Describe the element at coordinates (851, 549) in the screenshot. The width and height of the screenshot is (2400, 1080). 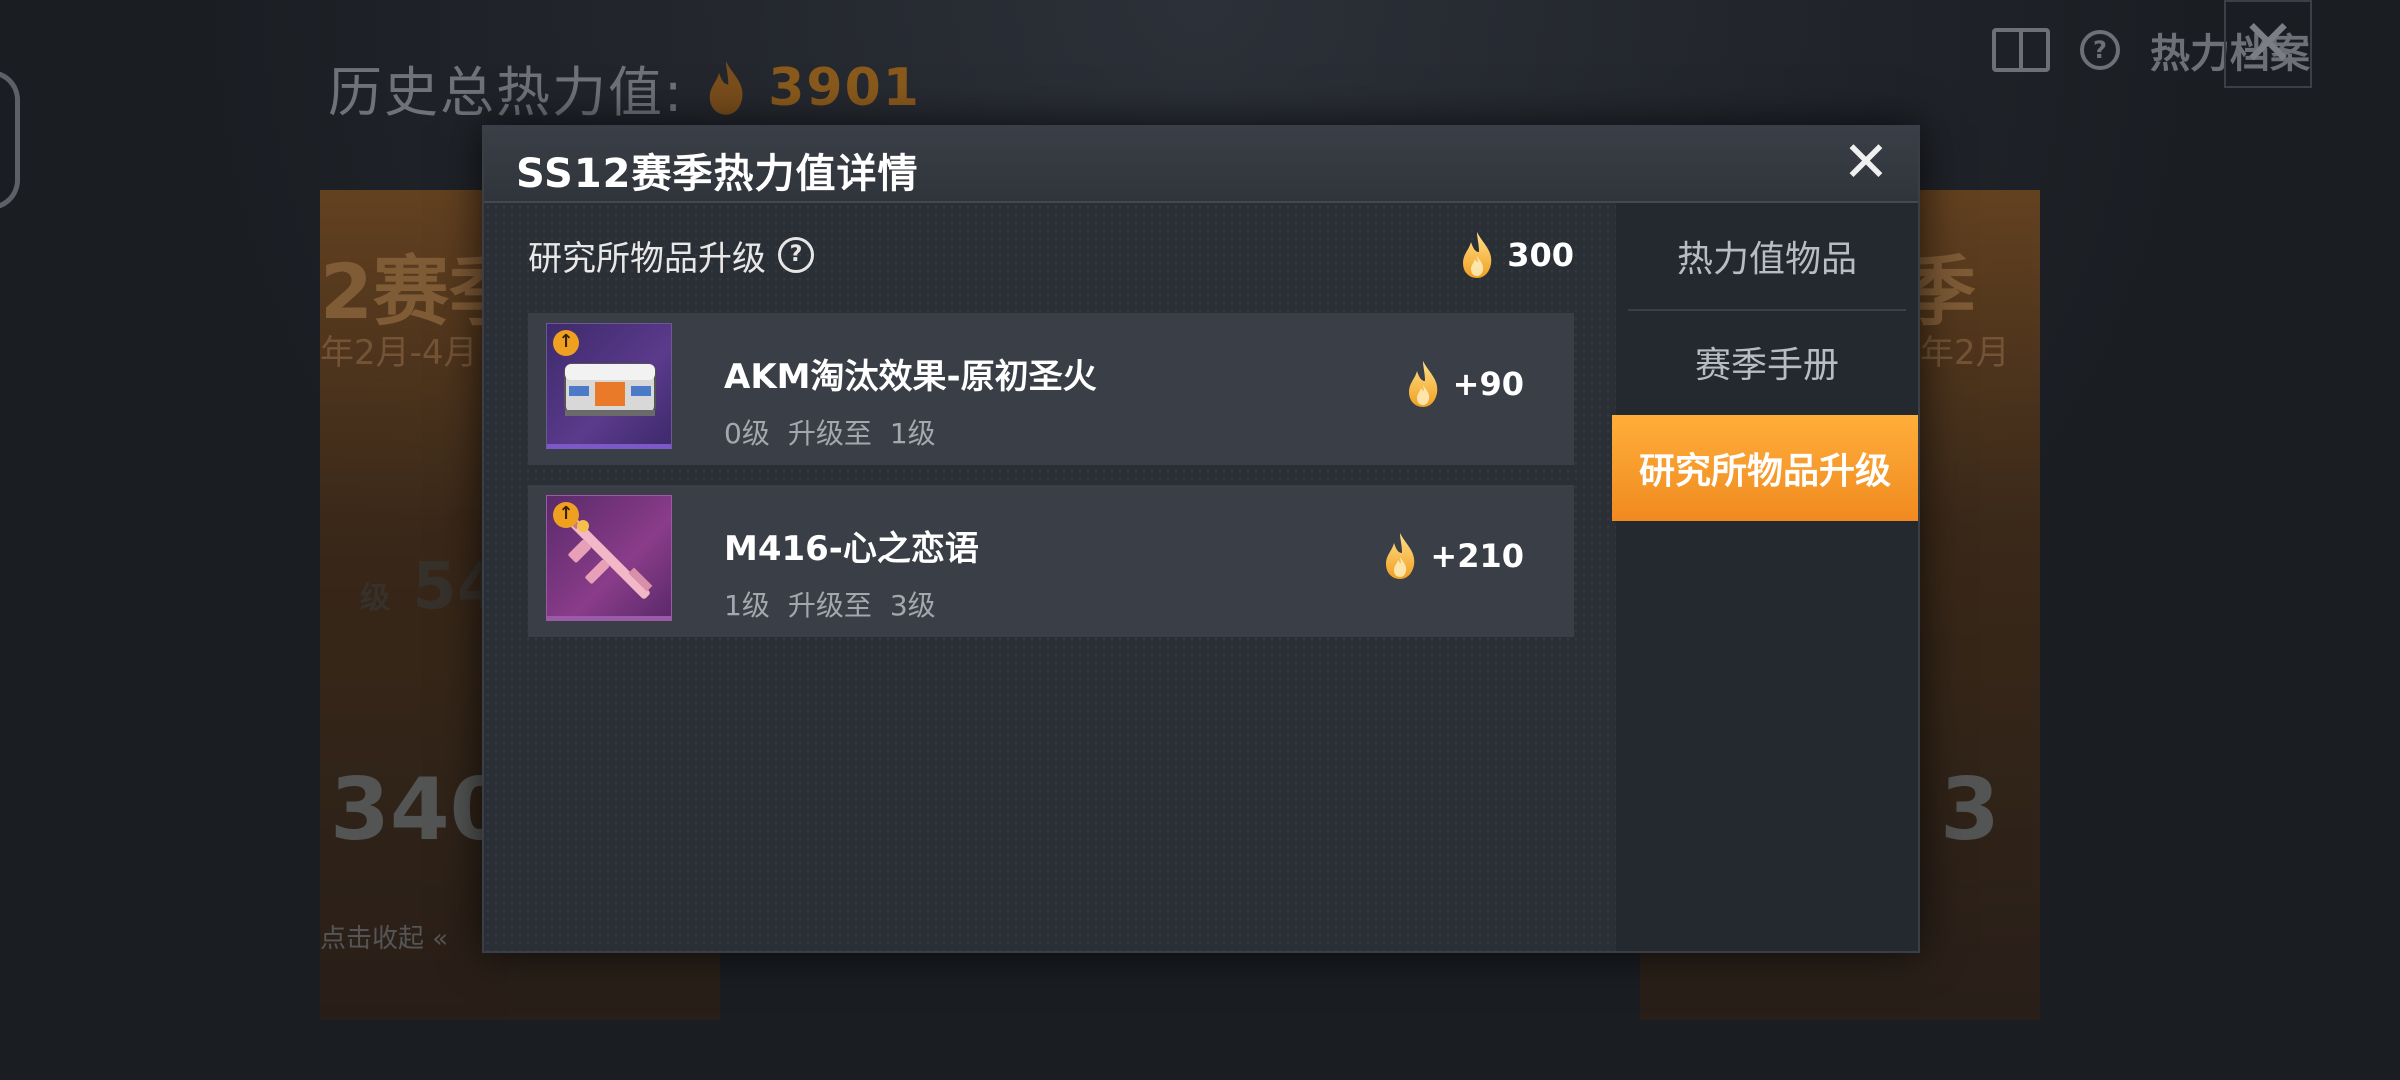
I see `item-name: M416-心之恋语` at that location.